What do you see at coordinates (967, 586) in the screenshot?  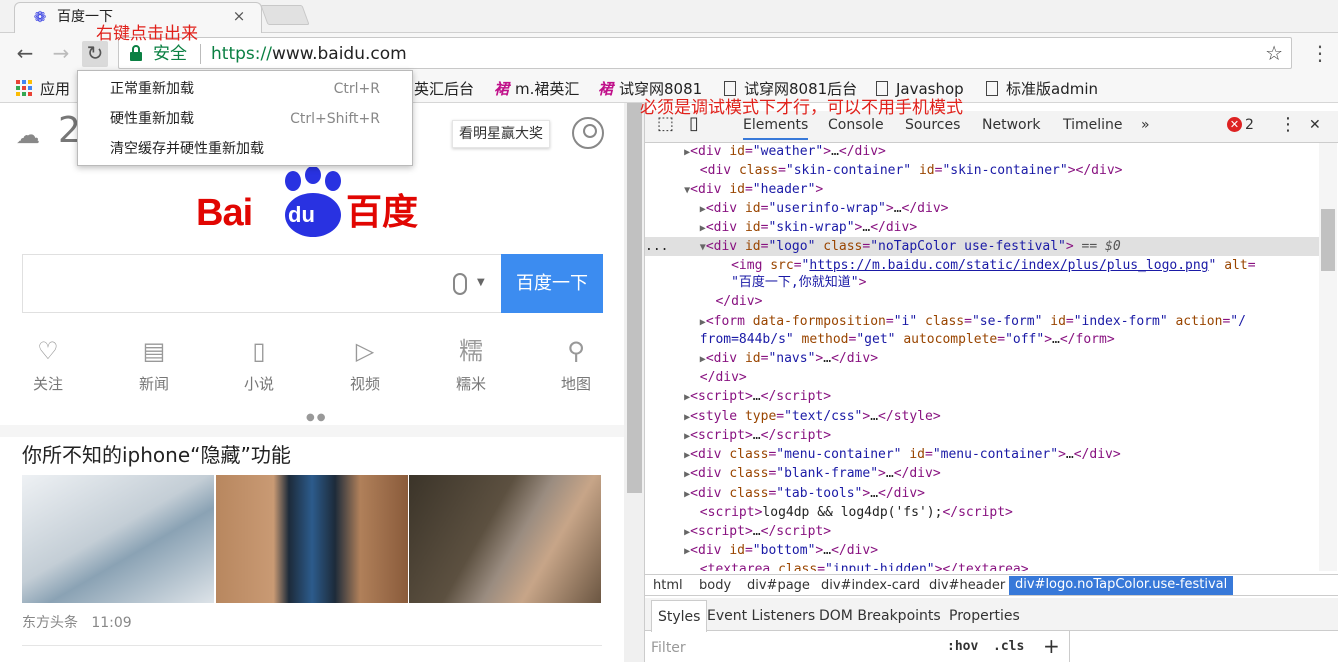 I see `breadcrumb-item: div#header` at bounding box center [967, 586].